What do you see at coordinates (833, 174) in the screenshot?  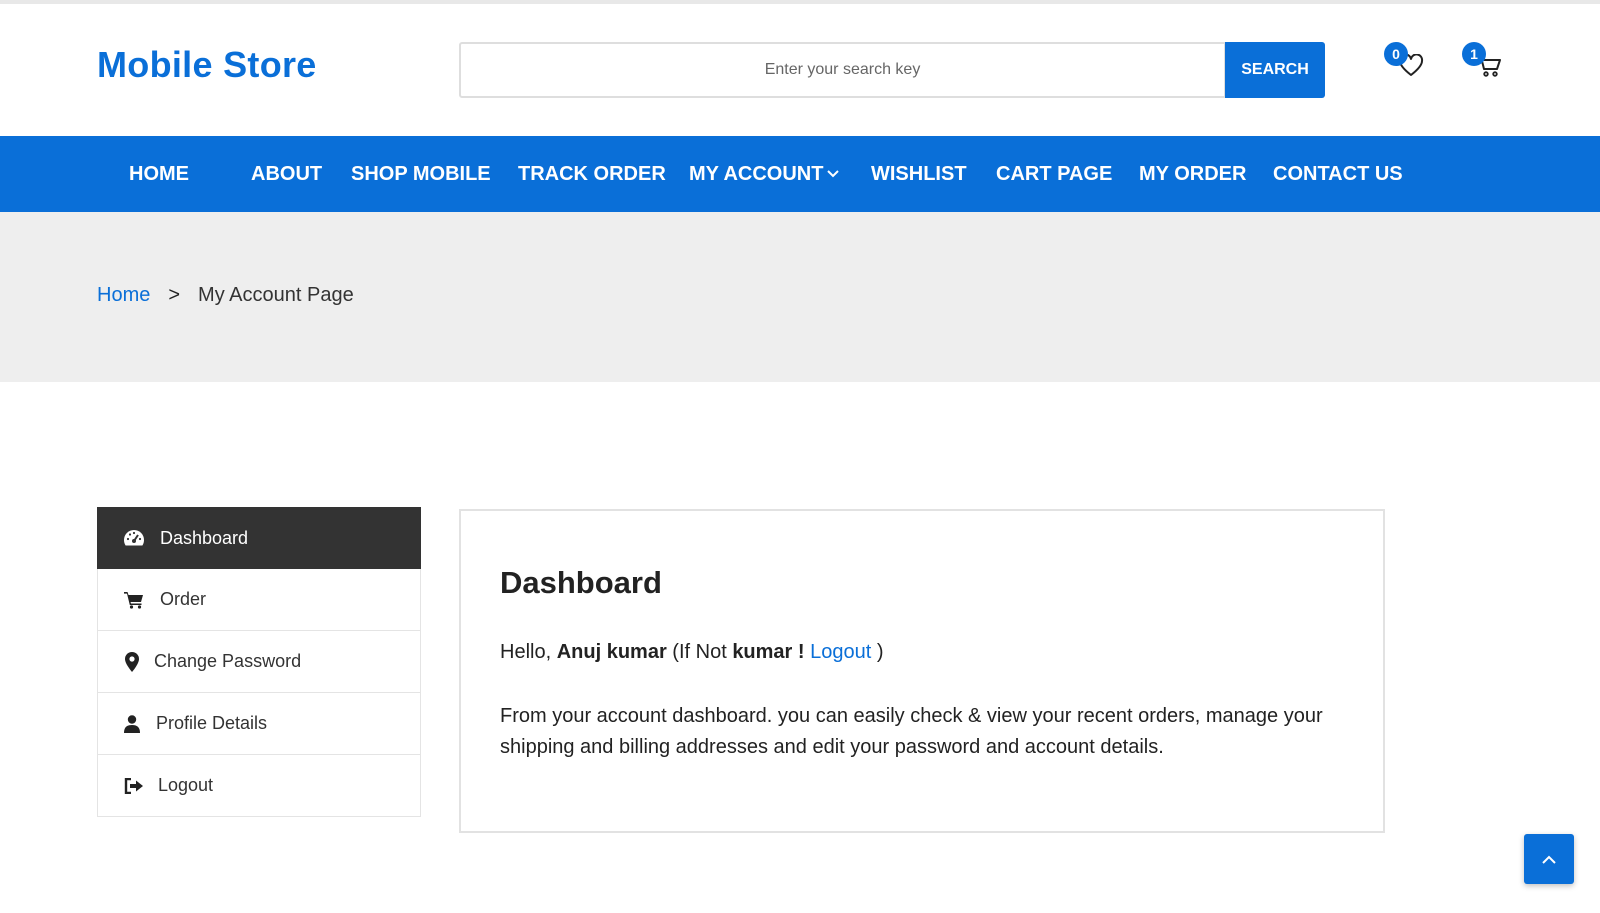 I see `chevron-down-icon` at bounding box center [833, 174].